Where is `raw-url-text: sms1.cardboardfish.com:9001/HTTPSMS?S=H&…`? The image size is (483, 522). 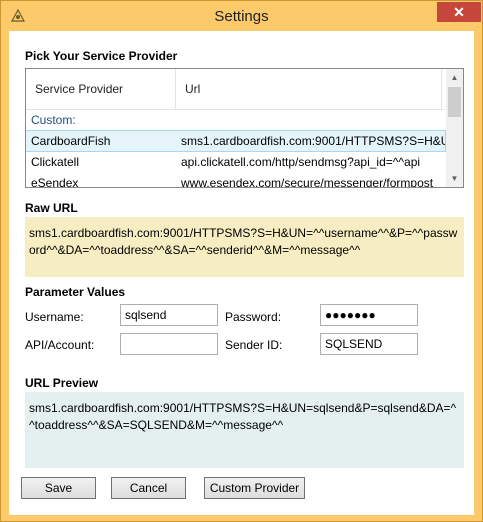
raw-url-text: sms1.cardboardfish.com:9001/HTTPSMS?S=H&… is located at coordinates (244, 247).